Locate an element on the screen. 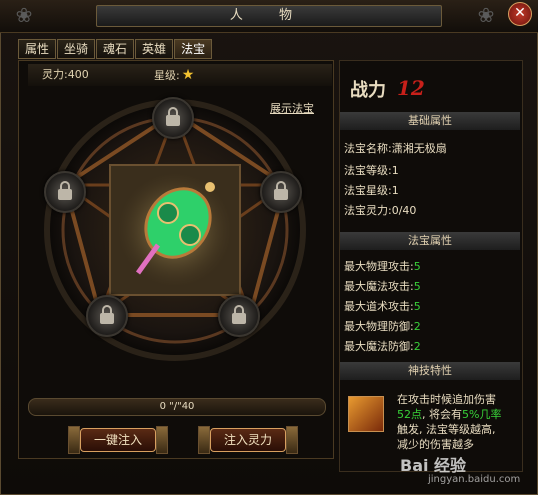 This screenshot has height=495, width=538. attr-row: 最大道术攻击:5 is located at coordinates (382, 306).